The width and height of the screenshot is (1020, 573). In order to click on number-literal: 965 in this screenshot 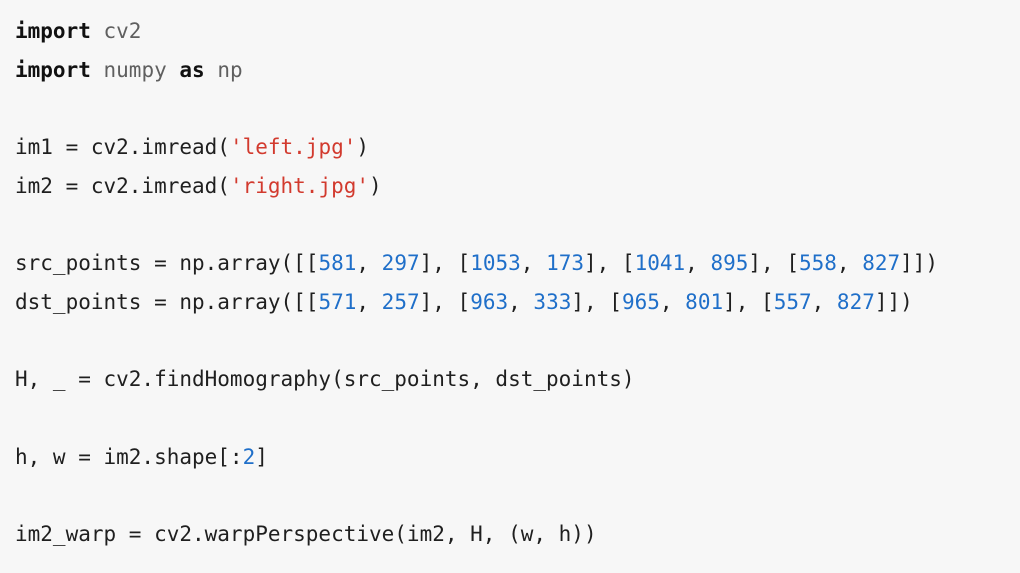, I will do `click(640, 301)`.